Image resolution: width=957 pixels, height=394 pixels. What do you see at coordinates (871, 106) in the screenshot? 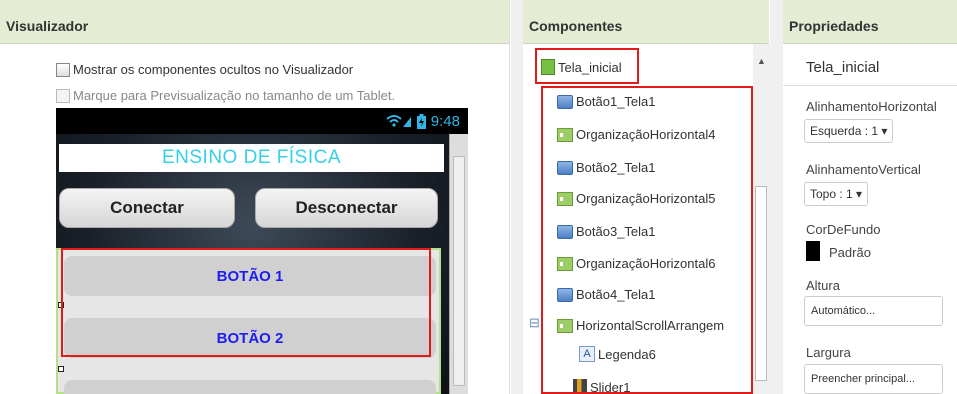
I see `align-horizontal-label: AlinhamentoHorizontal` at bounding box center [871, 106].